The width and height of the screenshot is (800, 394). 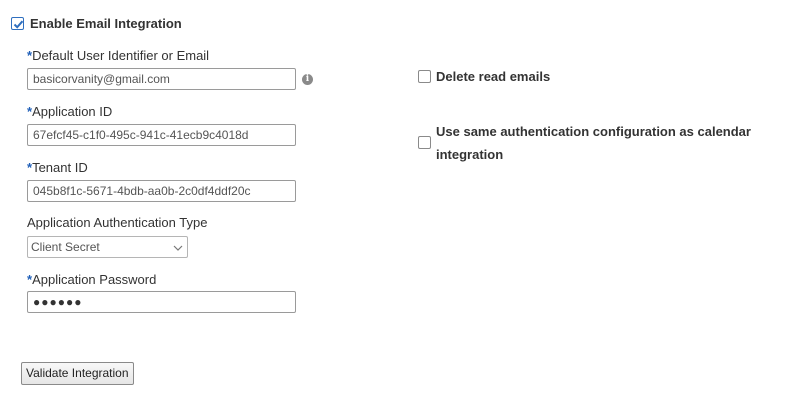 What do you see at coordinates (161, 135) in the screenshot?
I see `application-id-input: 67efcf45-c1f0-495c-941c-41ecb9c4018d` at bounding box center [161, 135].